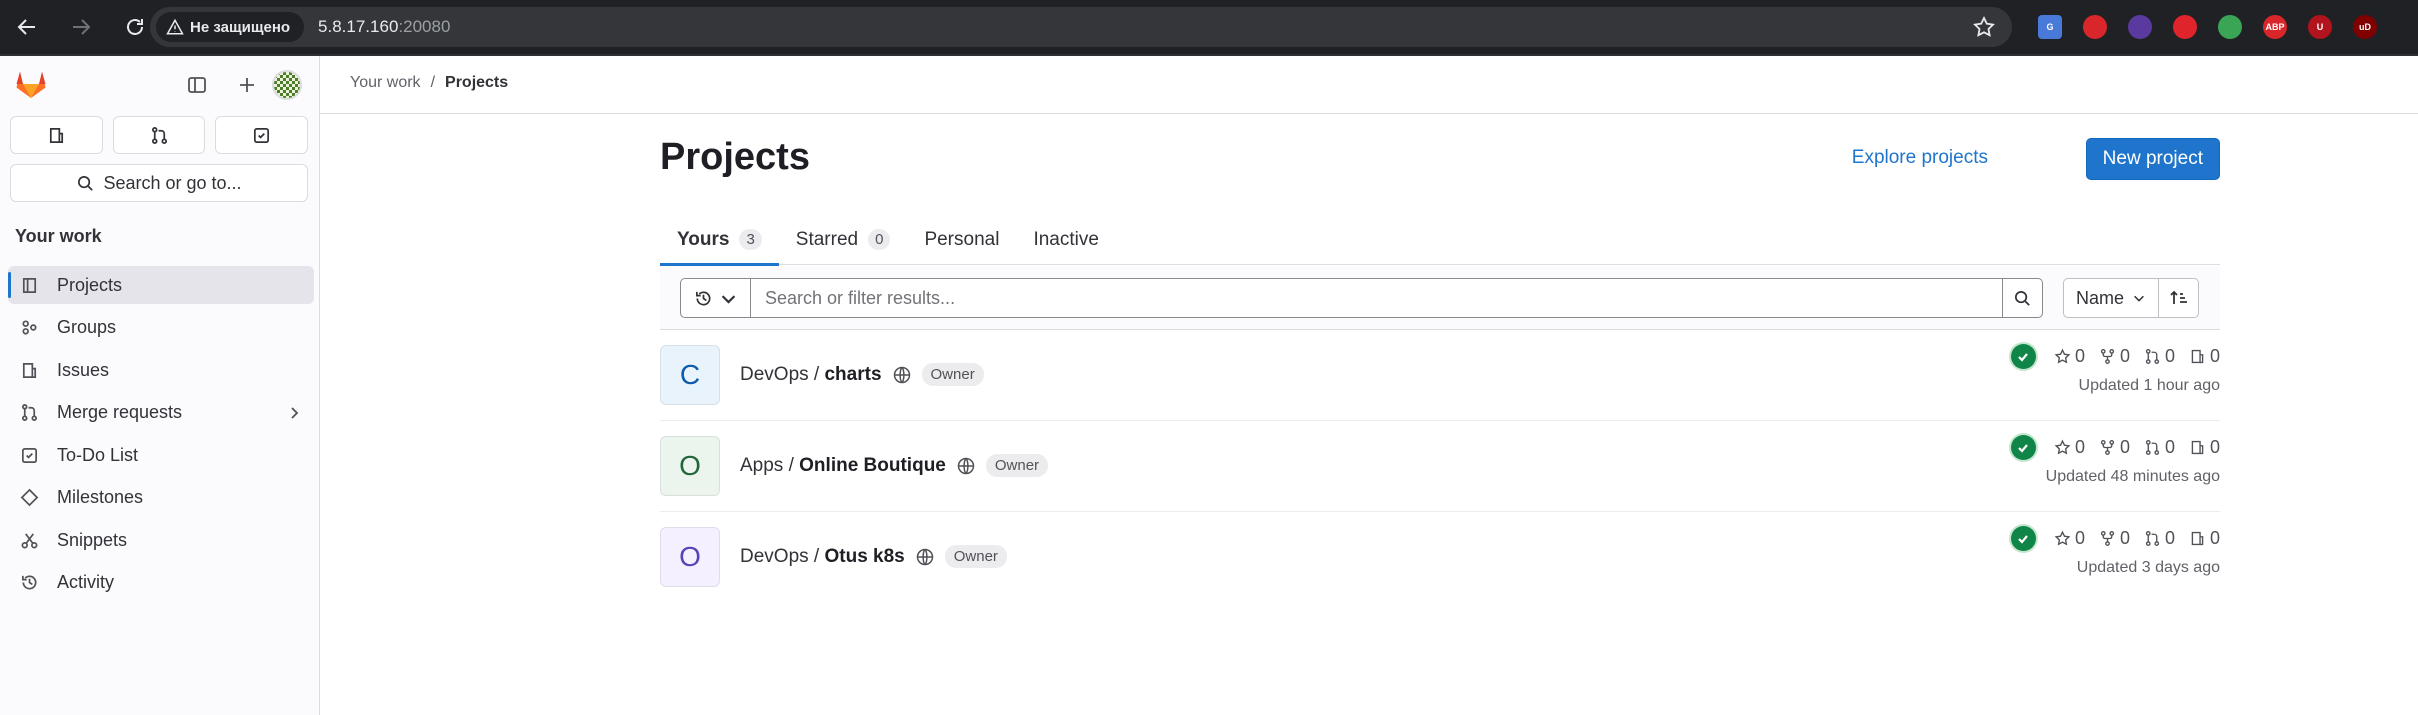  I want to click on explore-projects-link: Explore projects, so click(1920, 158).